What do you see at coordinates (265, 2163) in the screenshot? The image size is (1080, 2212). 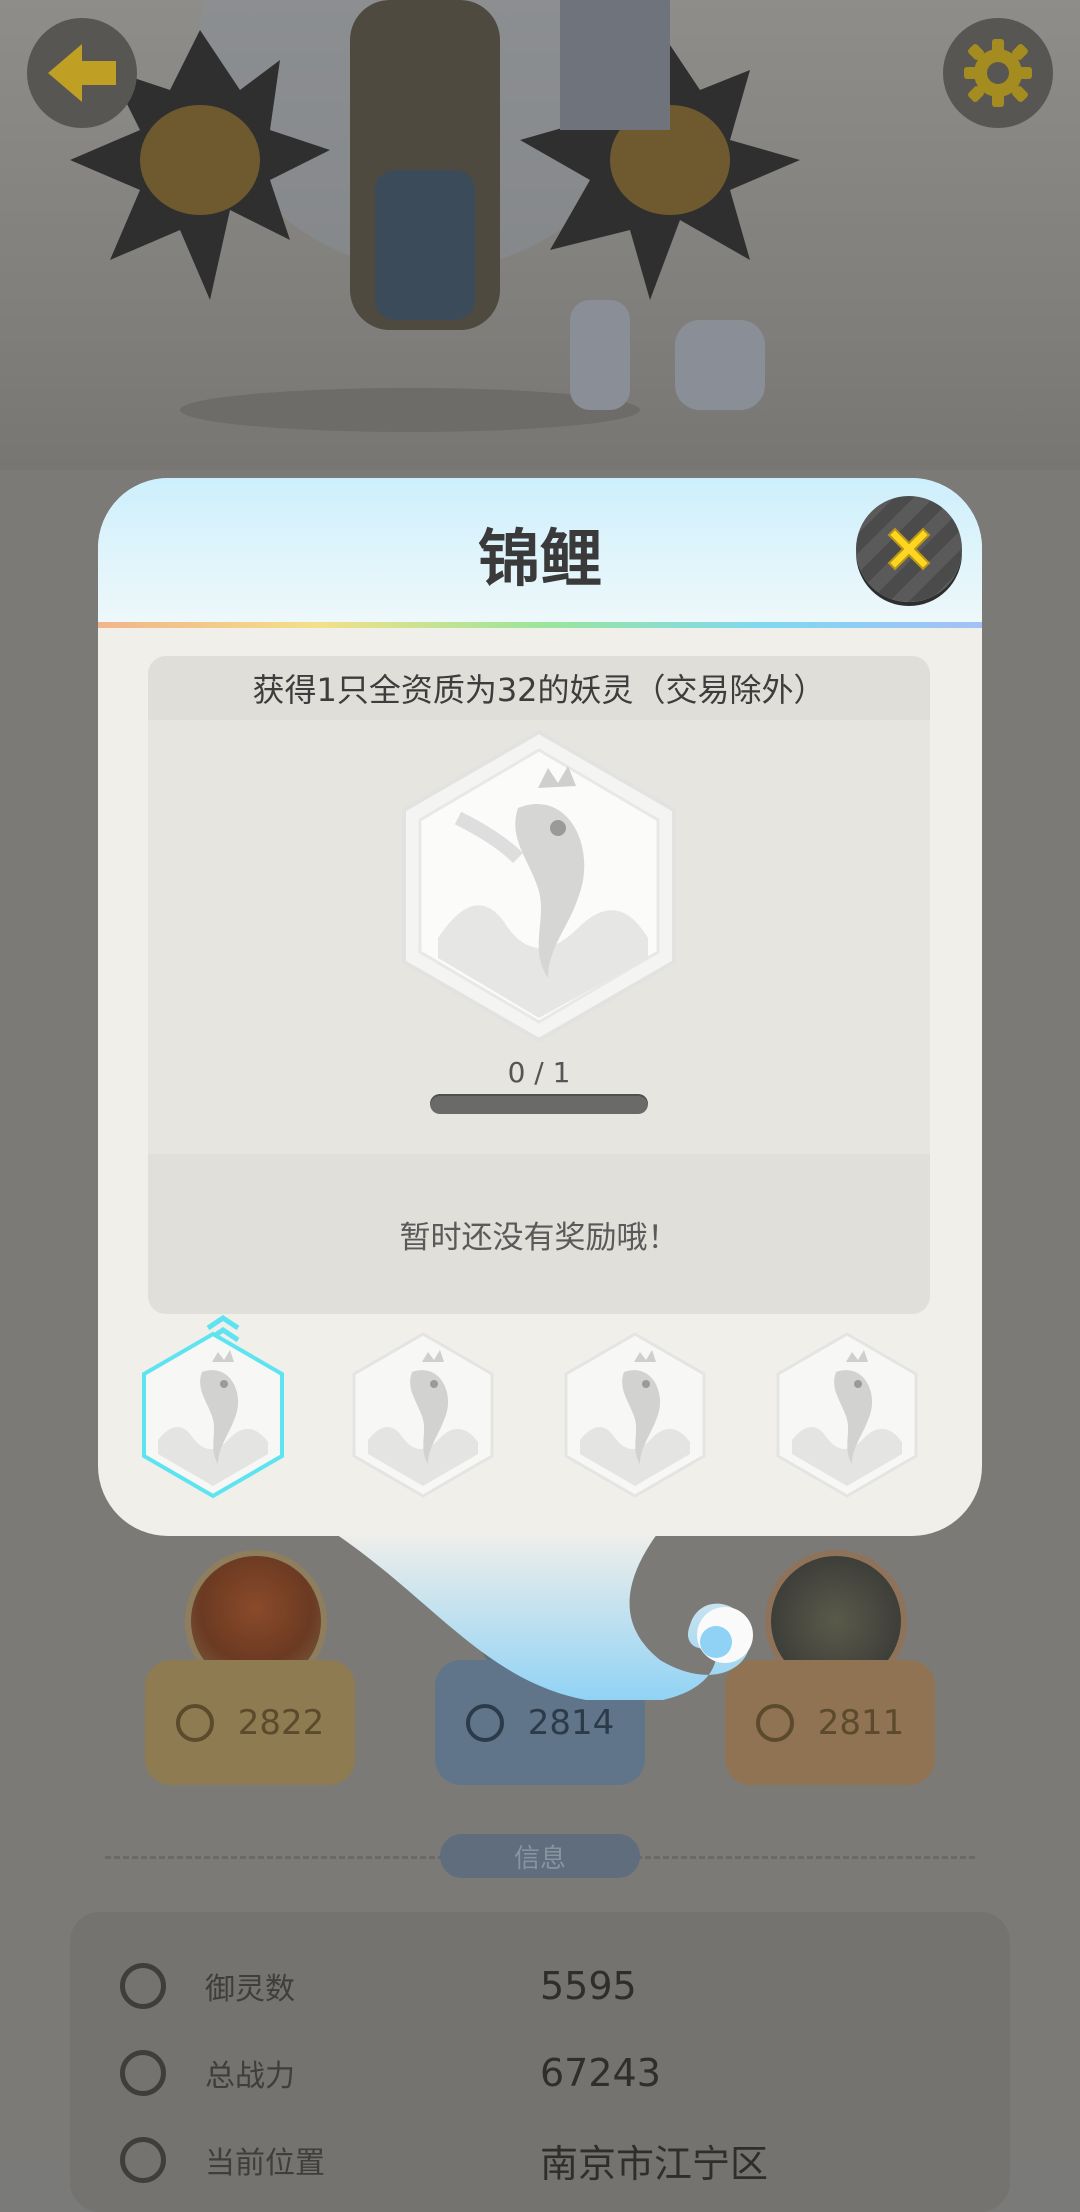 I see `info-label: 当前位置` at bounding box center [265, 2163].